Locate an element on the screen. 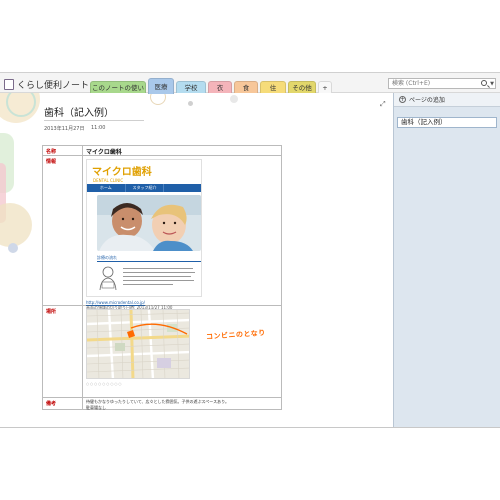  notebook-selector: くらし便利ノート ▼ is located at coordinates (50, 84).